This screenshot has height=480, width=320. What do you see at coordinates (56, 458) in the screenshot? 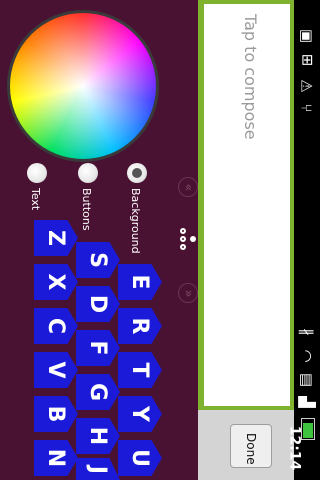
I see `key-n: N` at bounding box center [56, 458].